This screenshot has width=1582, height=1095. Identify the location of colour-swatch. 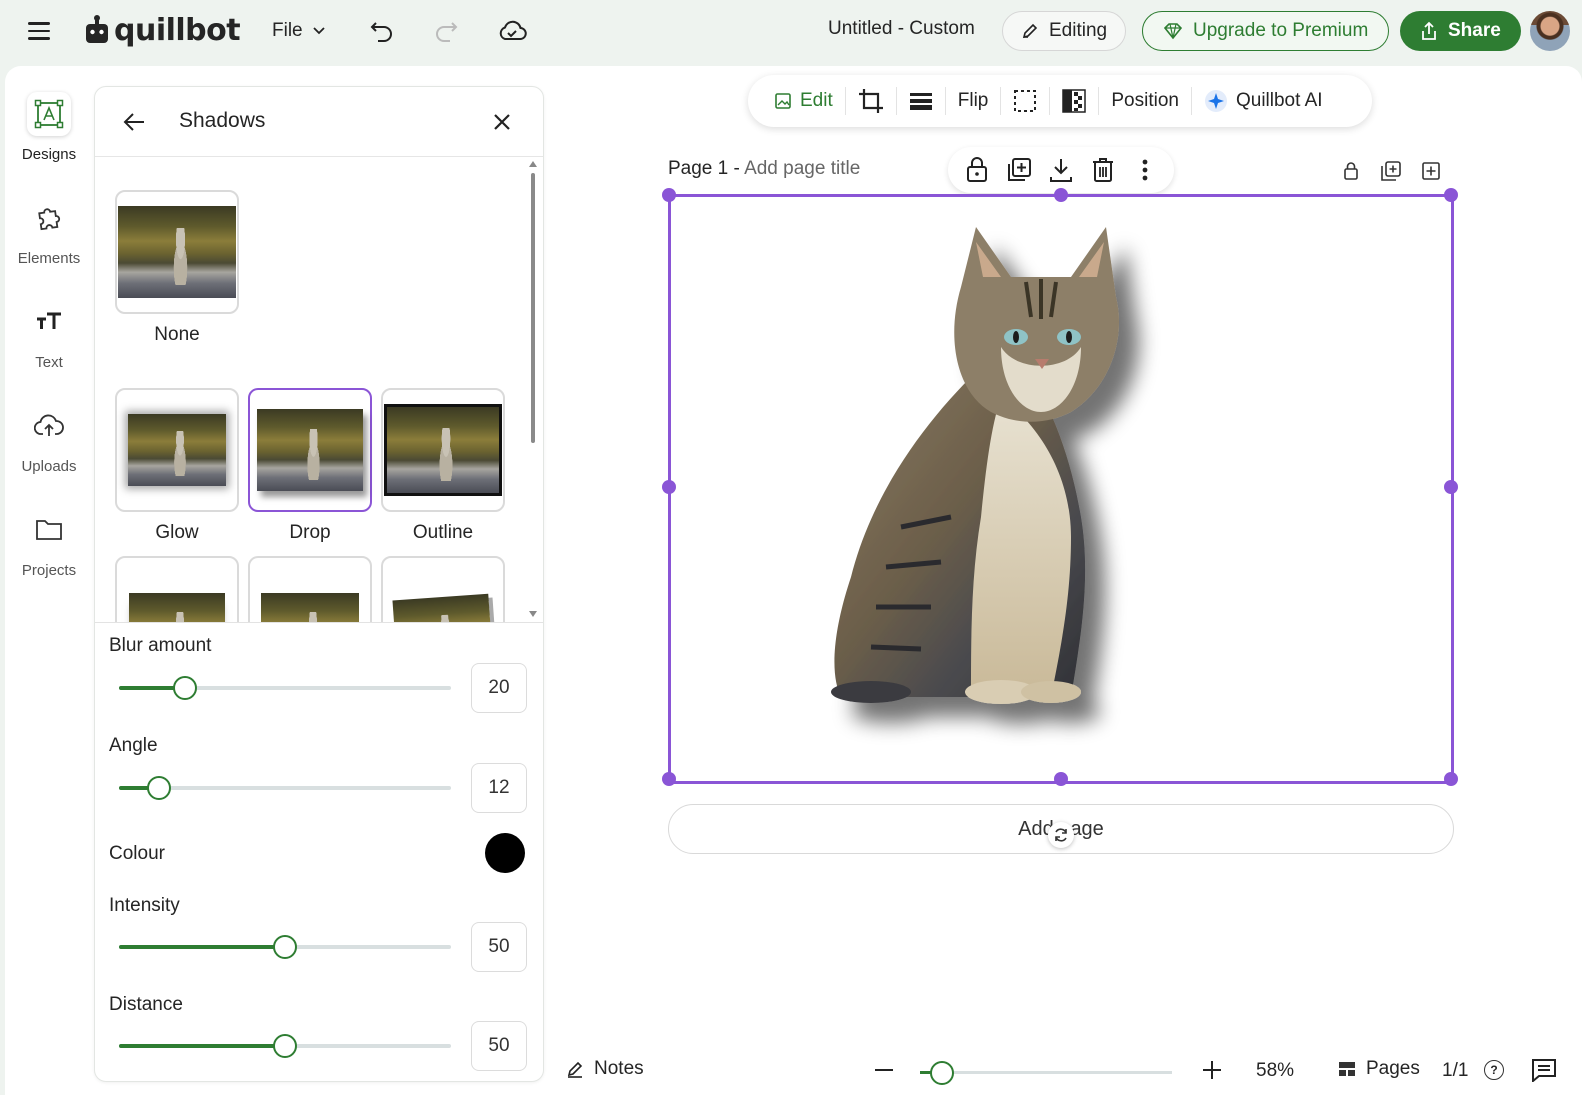
(505, 853).